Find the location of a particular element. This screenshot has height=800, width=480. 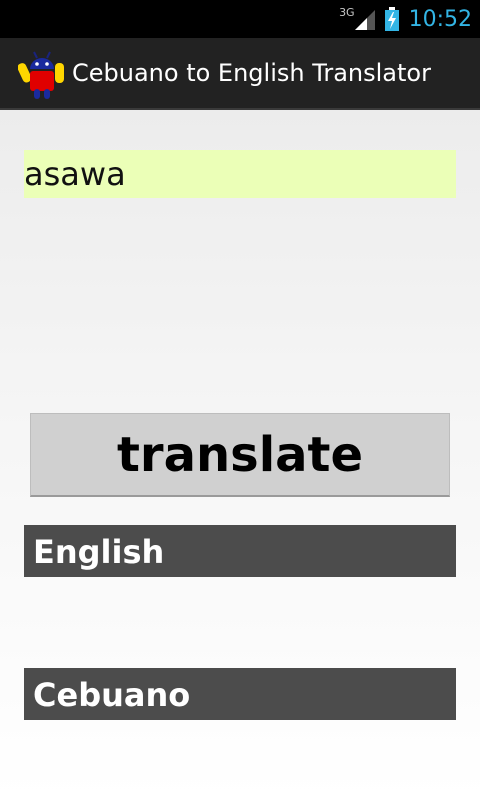

cebuano-result is located at coordinates (240, 760).